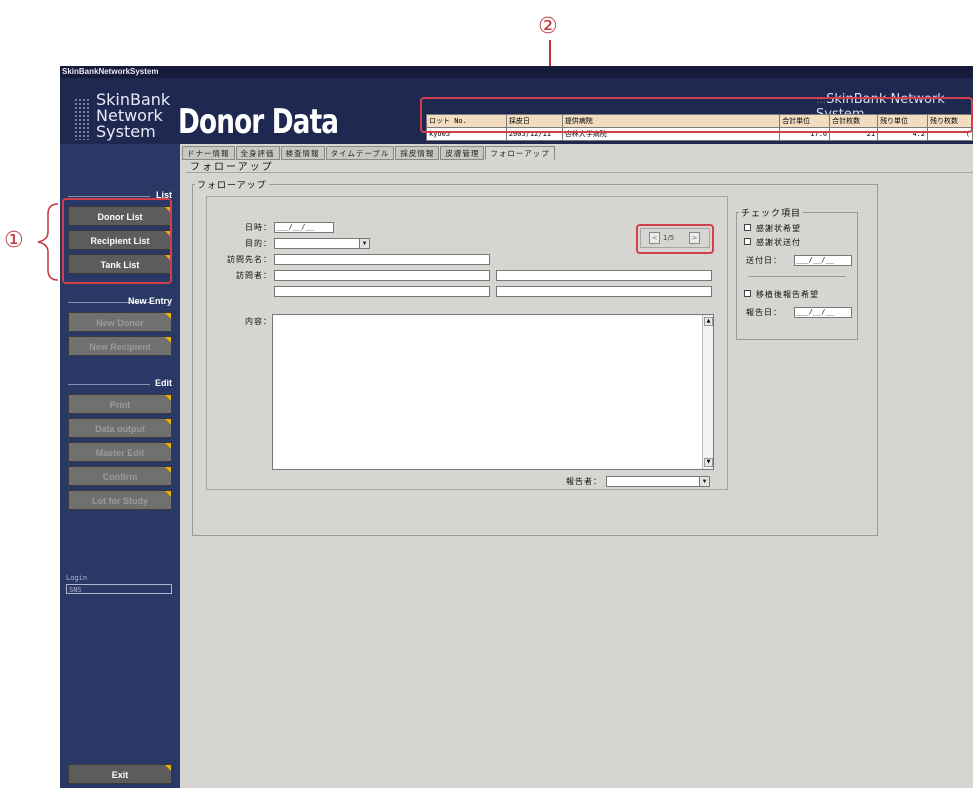  What do you see at coordinates (322, 243) in the screenshot?
I see `purpose-select: ▼` at bounding box center [322, 243].